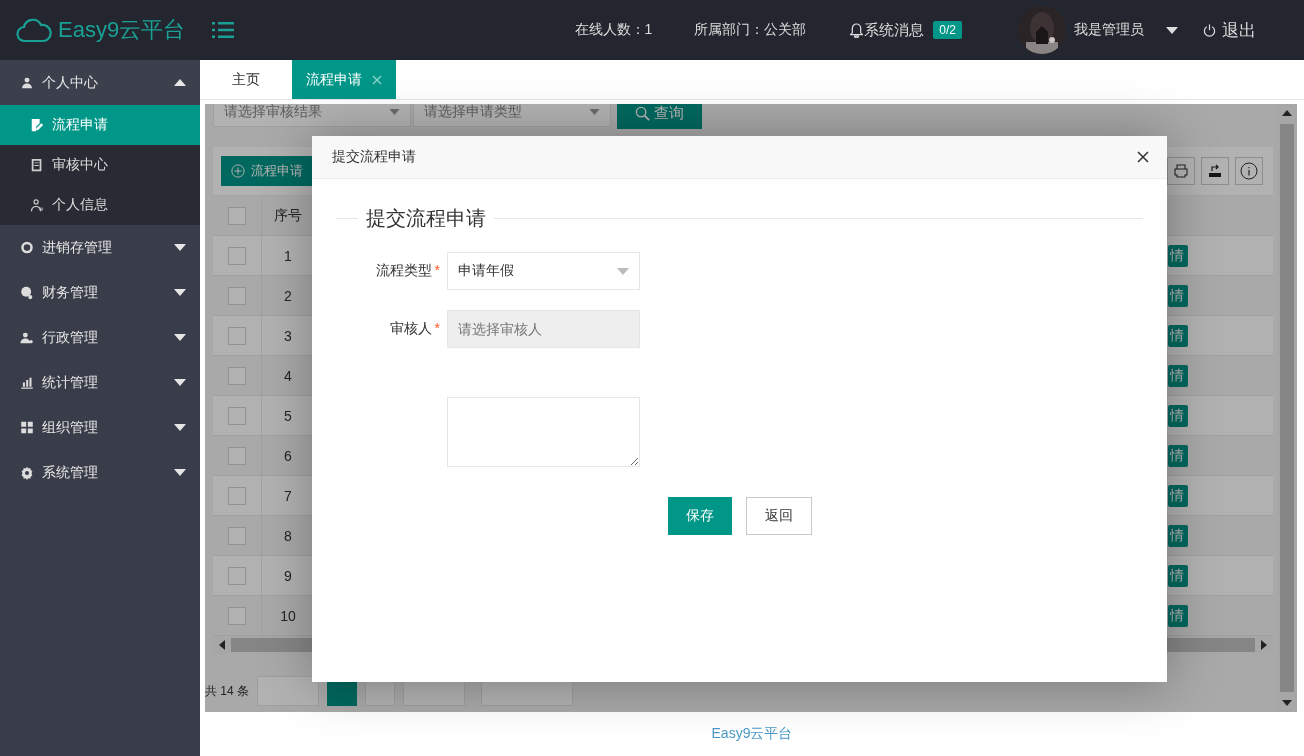  I want to click on people-icon, so click(27, 337).